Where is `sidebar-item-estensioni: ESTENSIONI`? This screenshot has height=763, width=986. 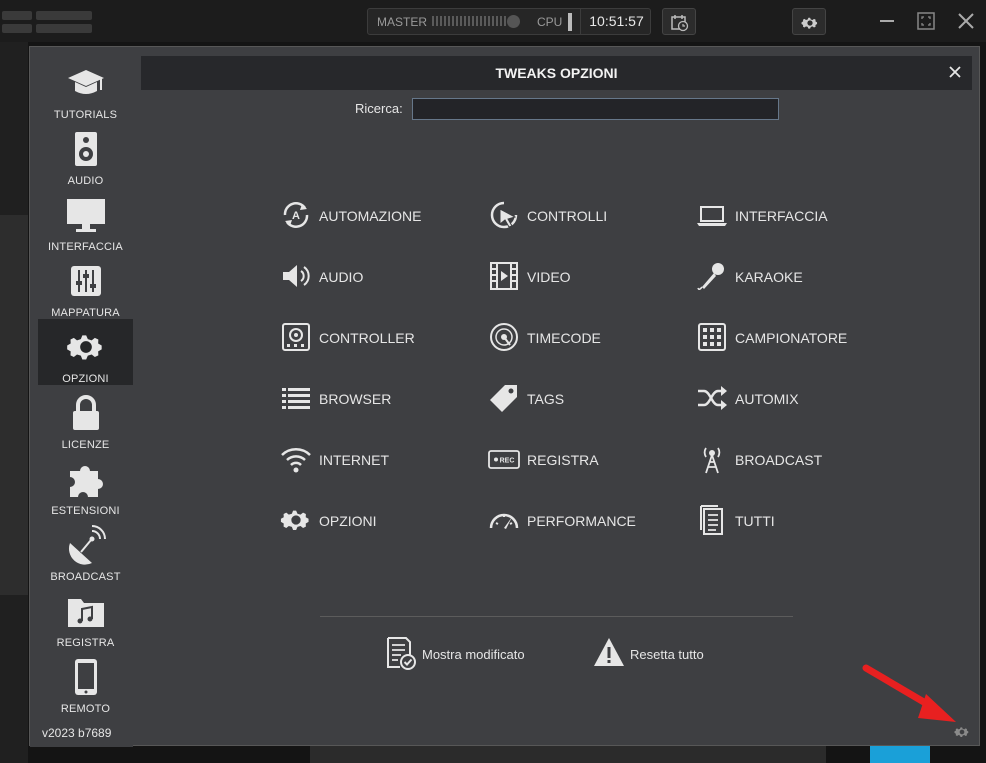 sidebar-item-estensioni: ESTENSIONI is located at coordinates (85, 484).